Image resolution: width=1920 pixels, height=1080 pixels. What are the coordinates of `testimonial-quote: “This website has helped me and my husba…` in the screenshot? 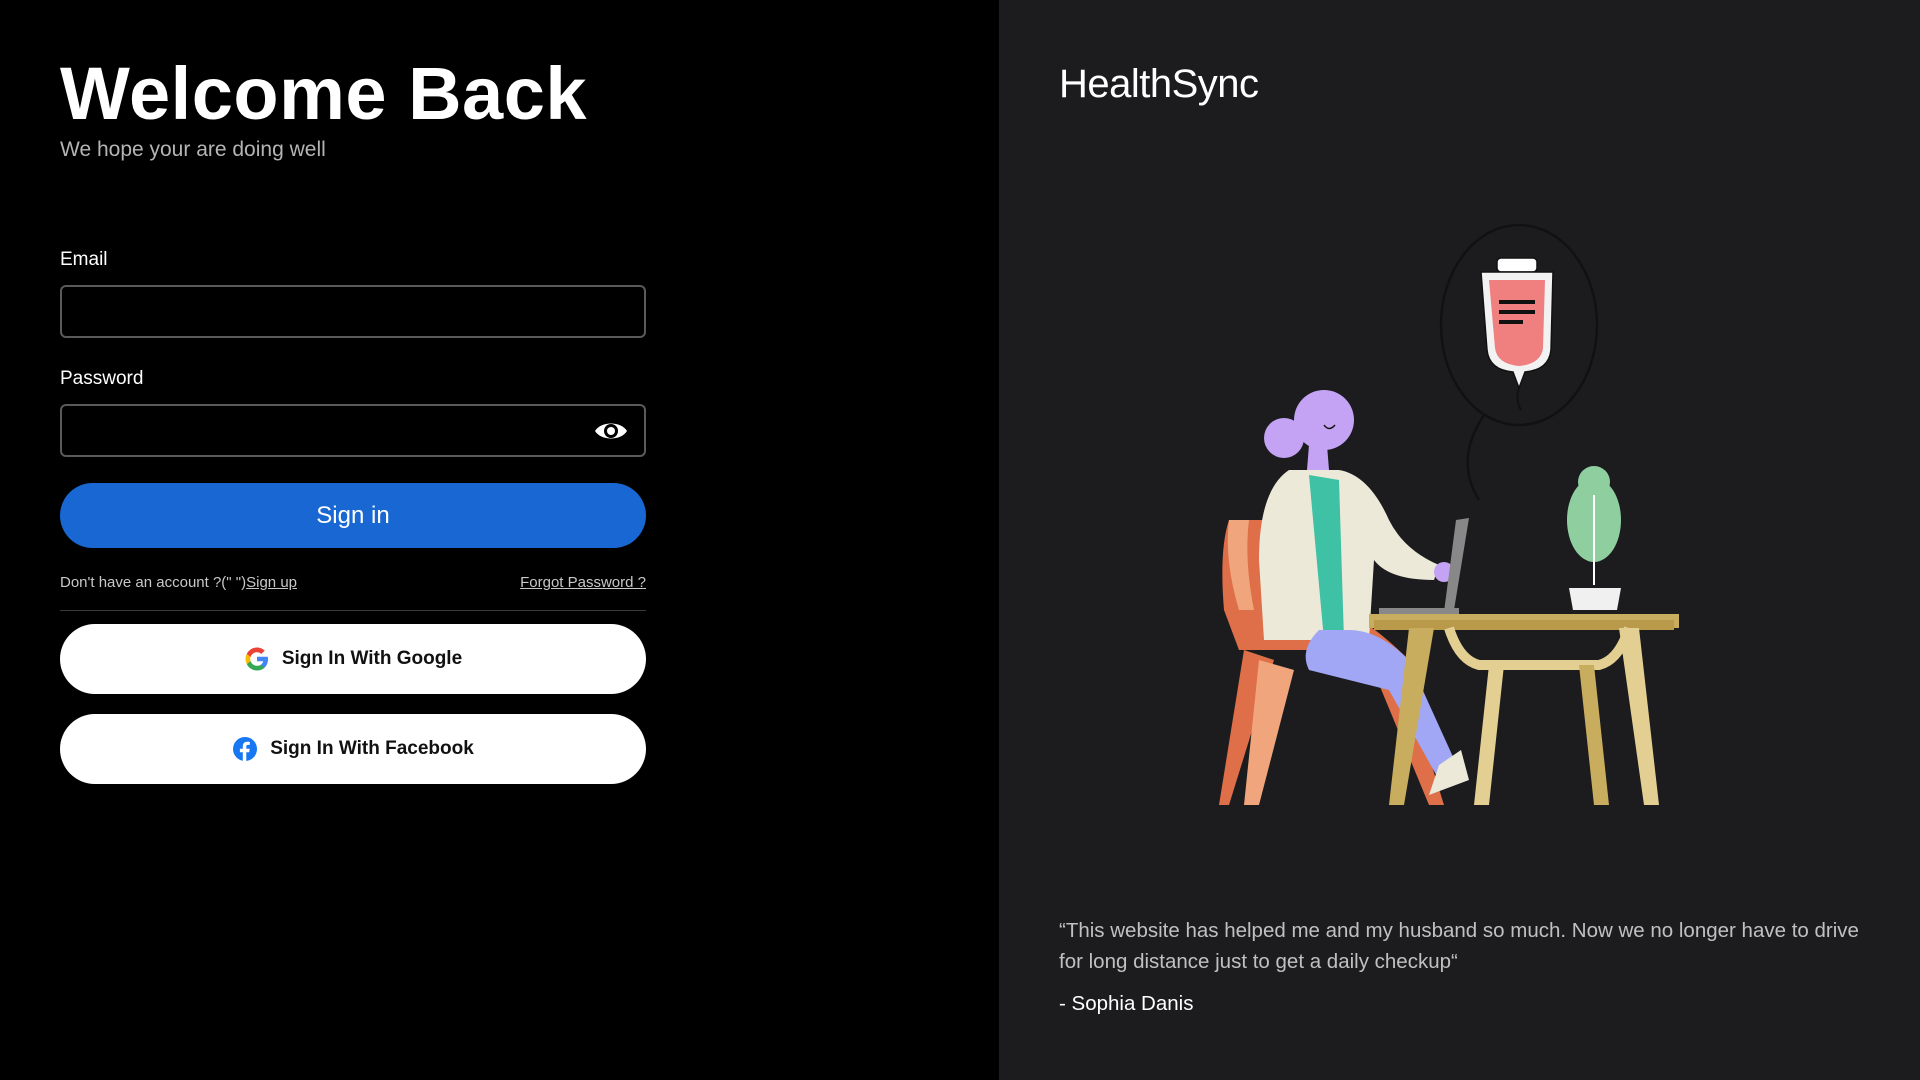 It's located at (1459, 946).